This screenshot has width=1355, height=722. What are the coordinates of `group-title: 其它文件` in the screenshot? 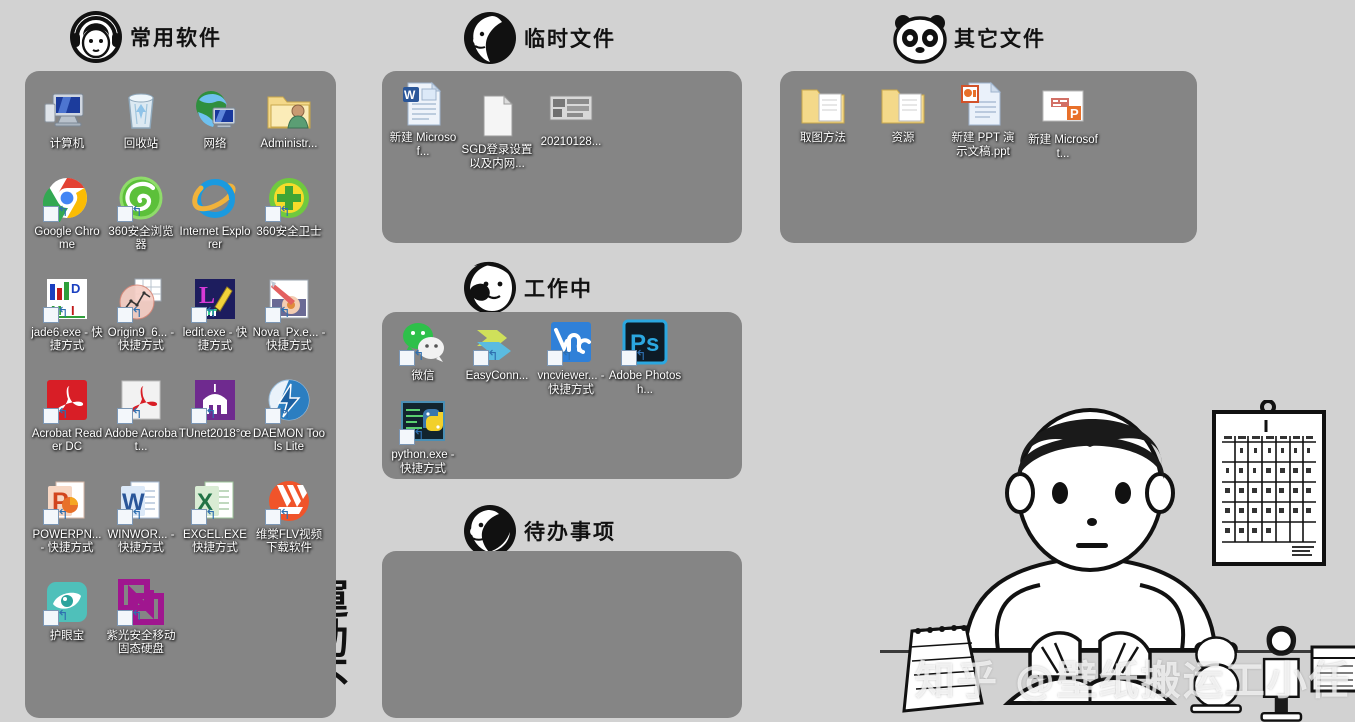 It's located at (1000, 38).